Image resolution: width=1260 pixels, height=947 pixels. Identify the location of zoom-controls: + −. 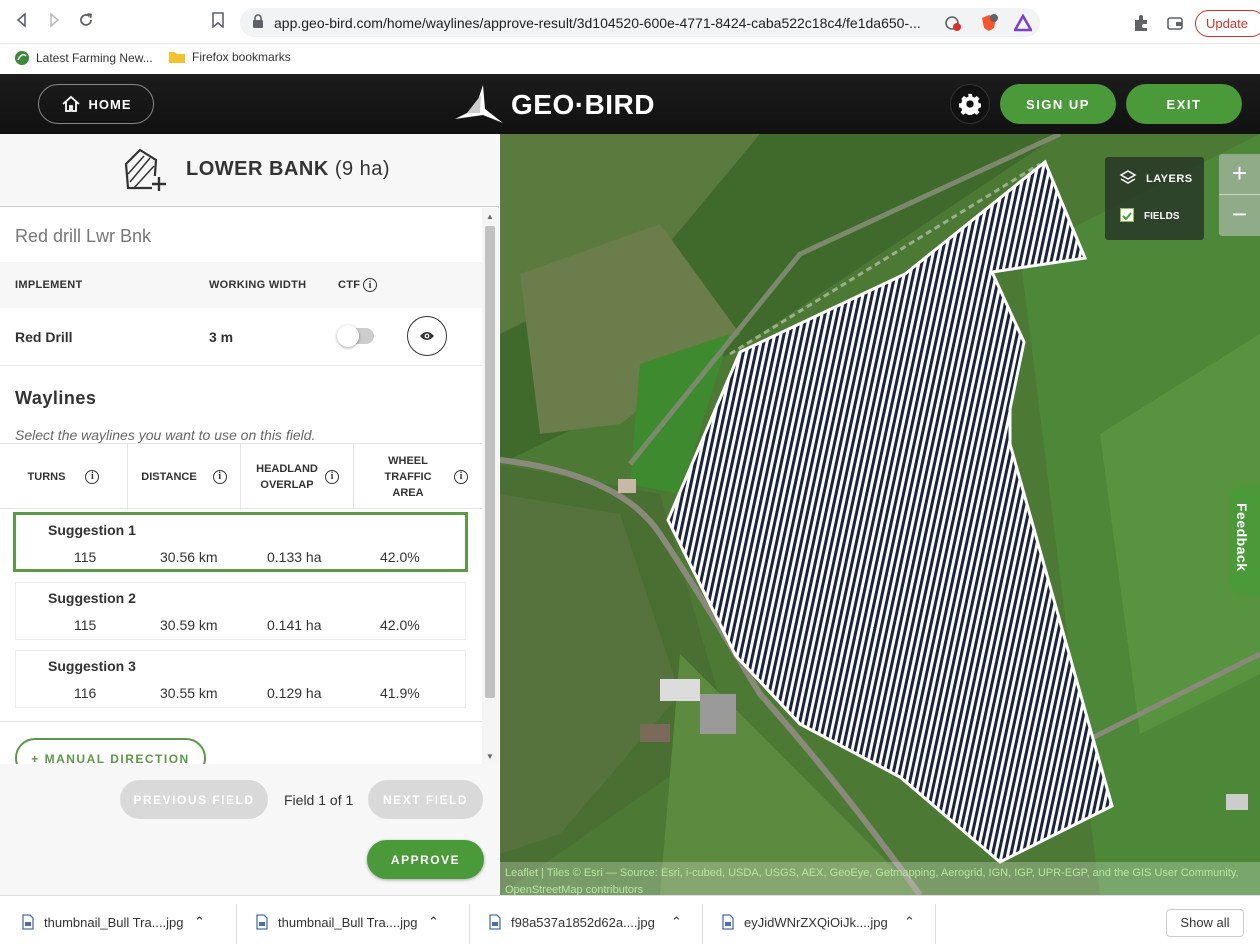
(1239, 195).